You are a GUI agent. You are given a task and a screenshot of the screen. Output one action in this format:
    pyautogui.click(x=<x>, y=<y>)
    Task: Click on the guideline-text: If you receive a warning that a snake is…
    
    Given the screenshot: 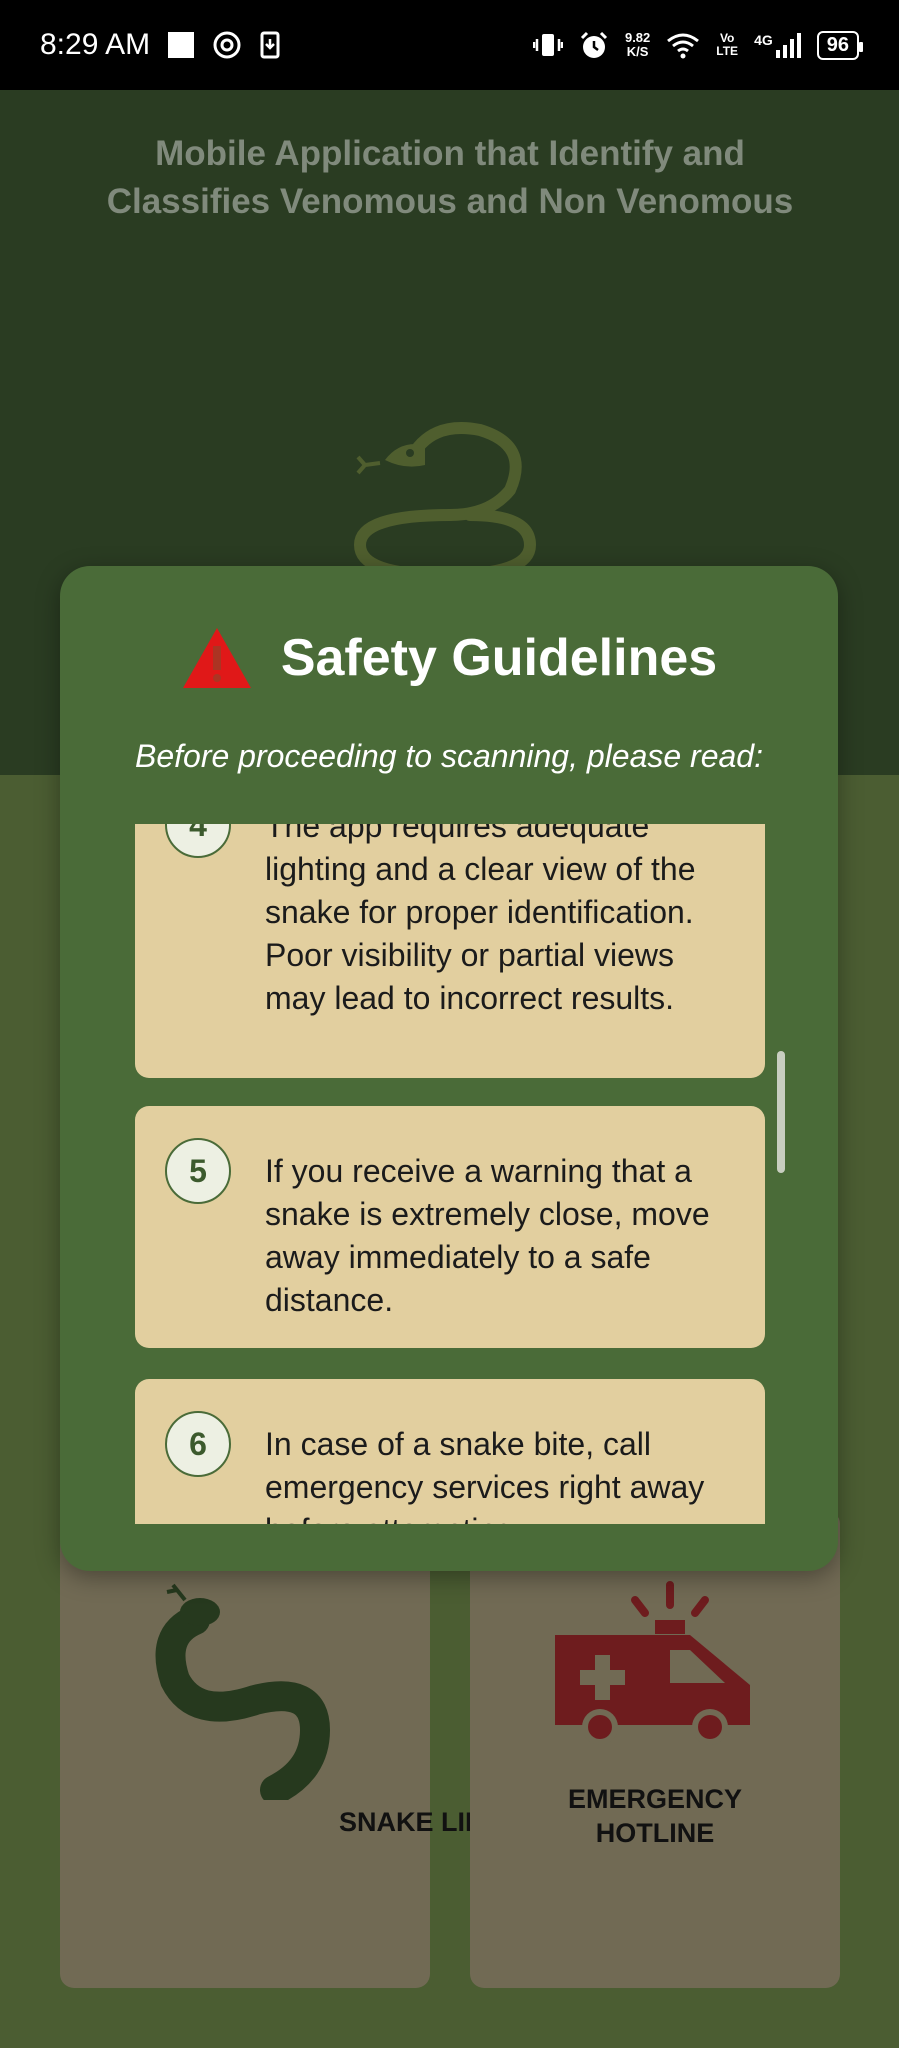 What is the action you would take?
    pyautogui.click(x=487, y=1235)
    